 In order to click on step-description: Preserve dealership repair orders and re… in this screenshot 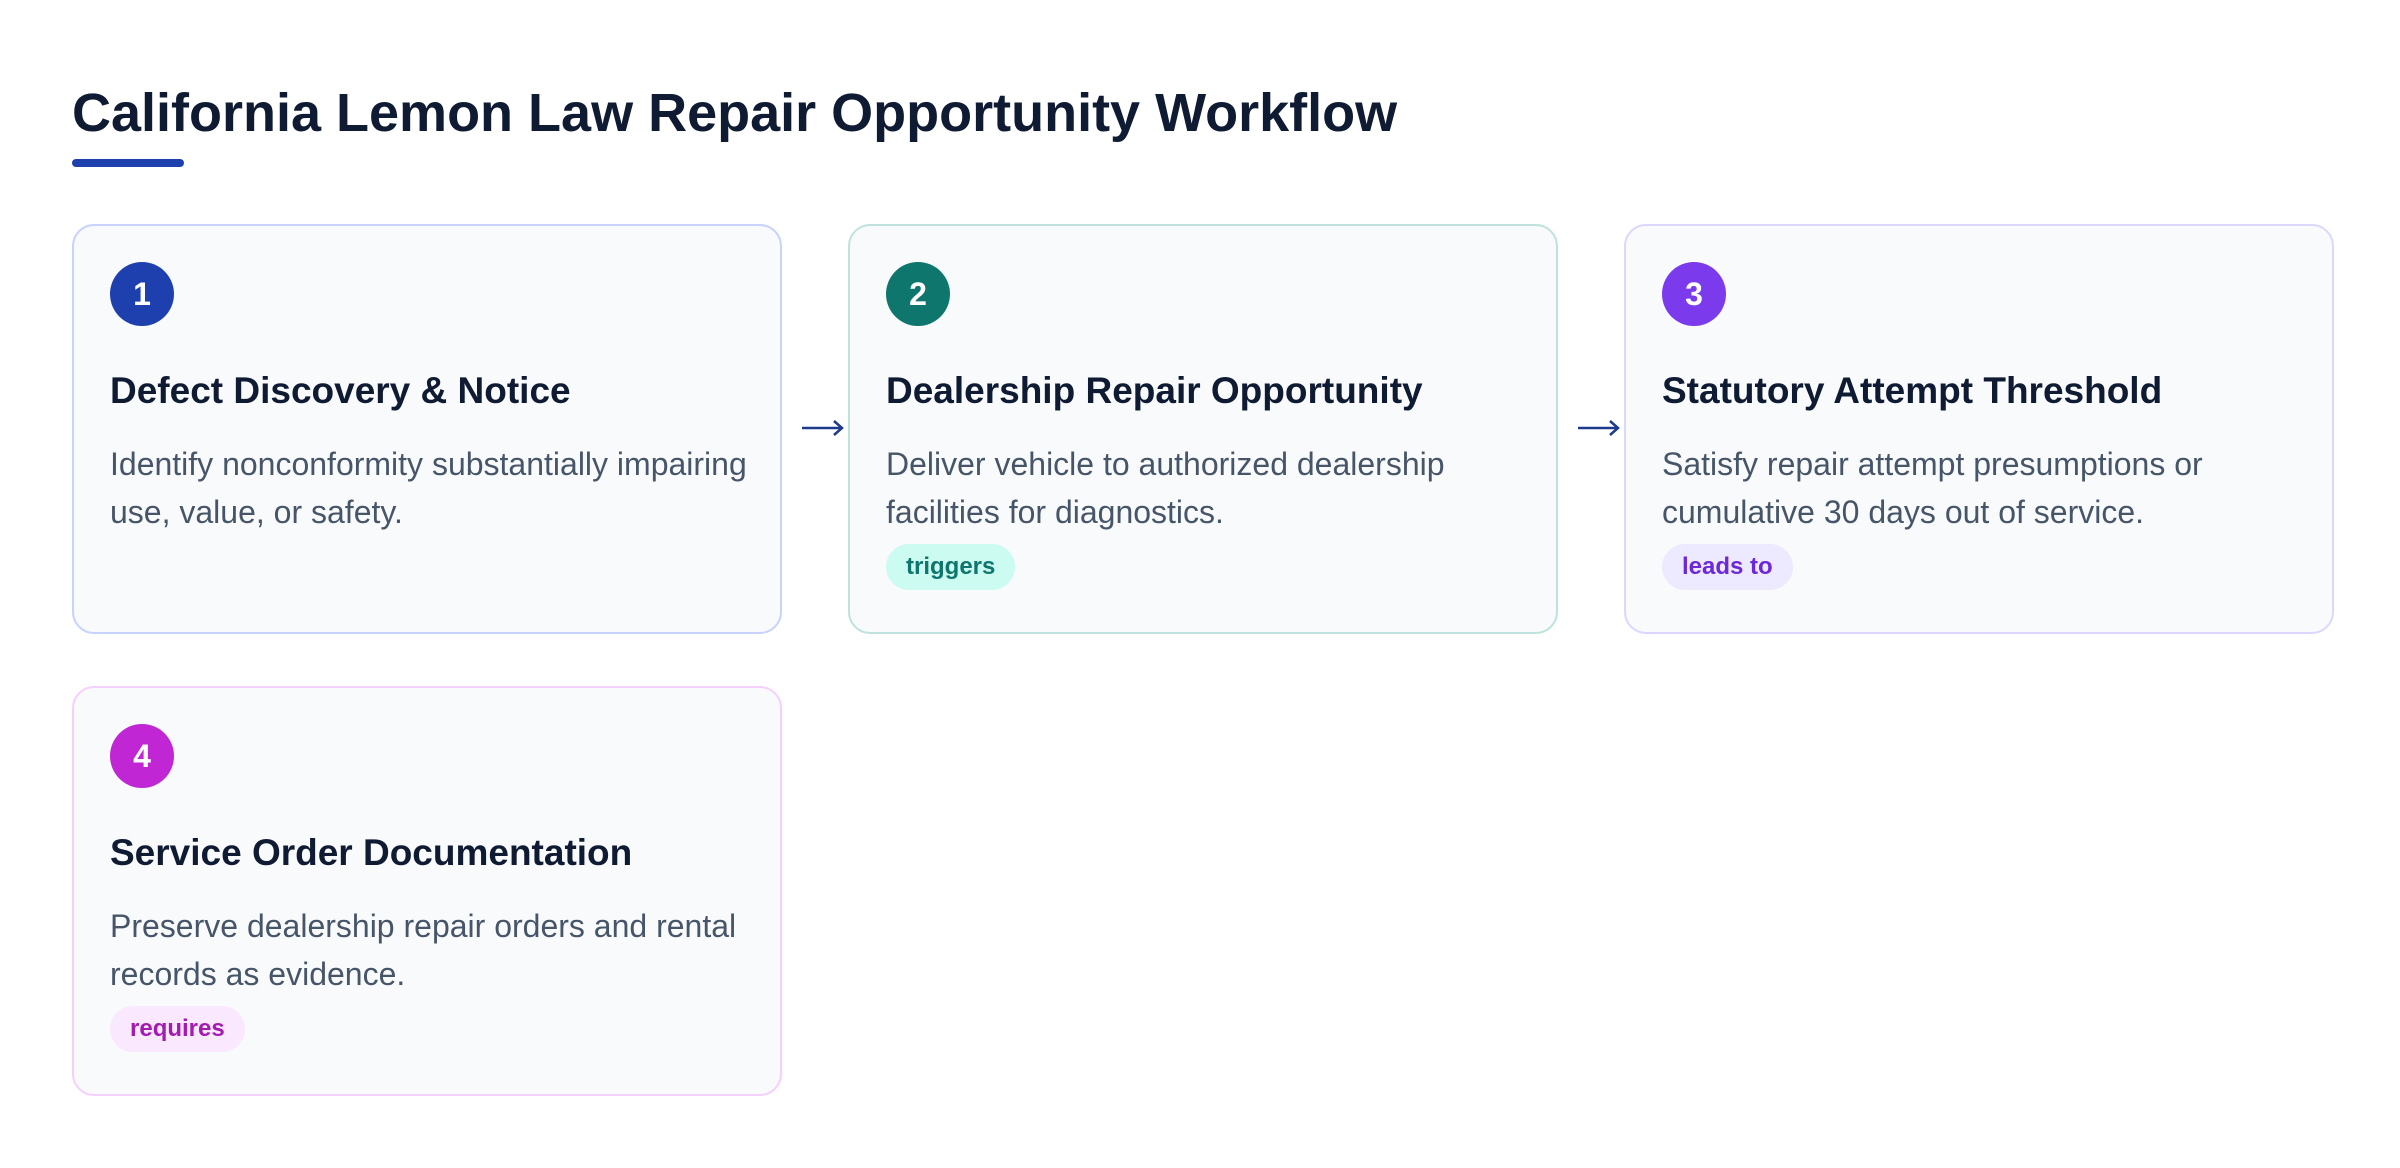, I will do `click(423, 950)`.